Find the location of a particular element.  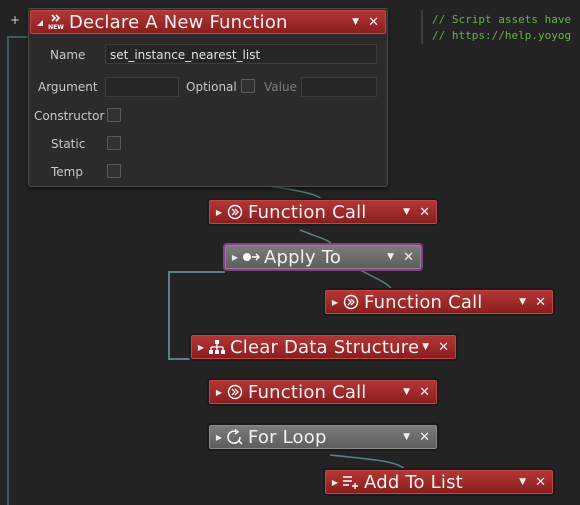

data-structure-icon is located at coordinates (217, 347).